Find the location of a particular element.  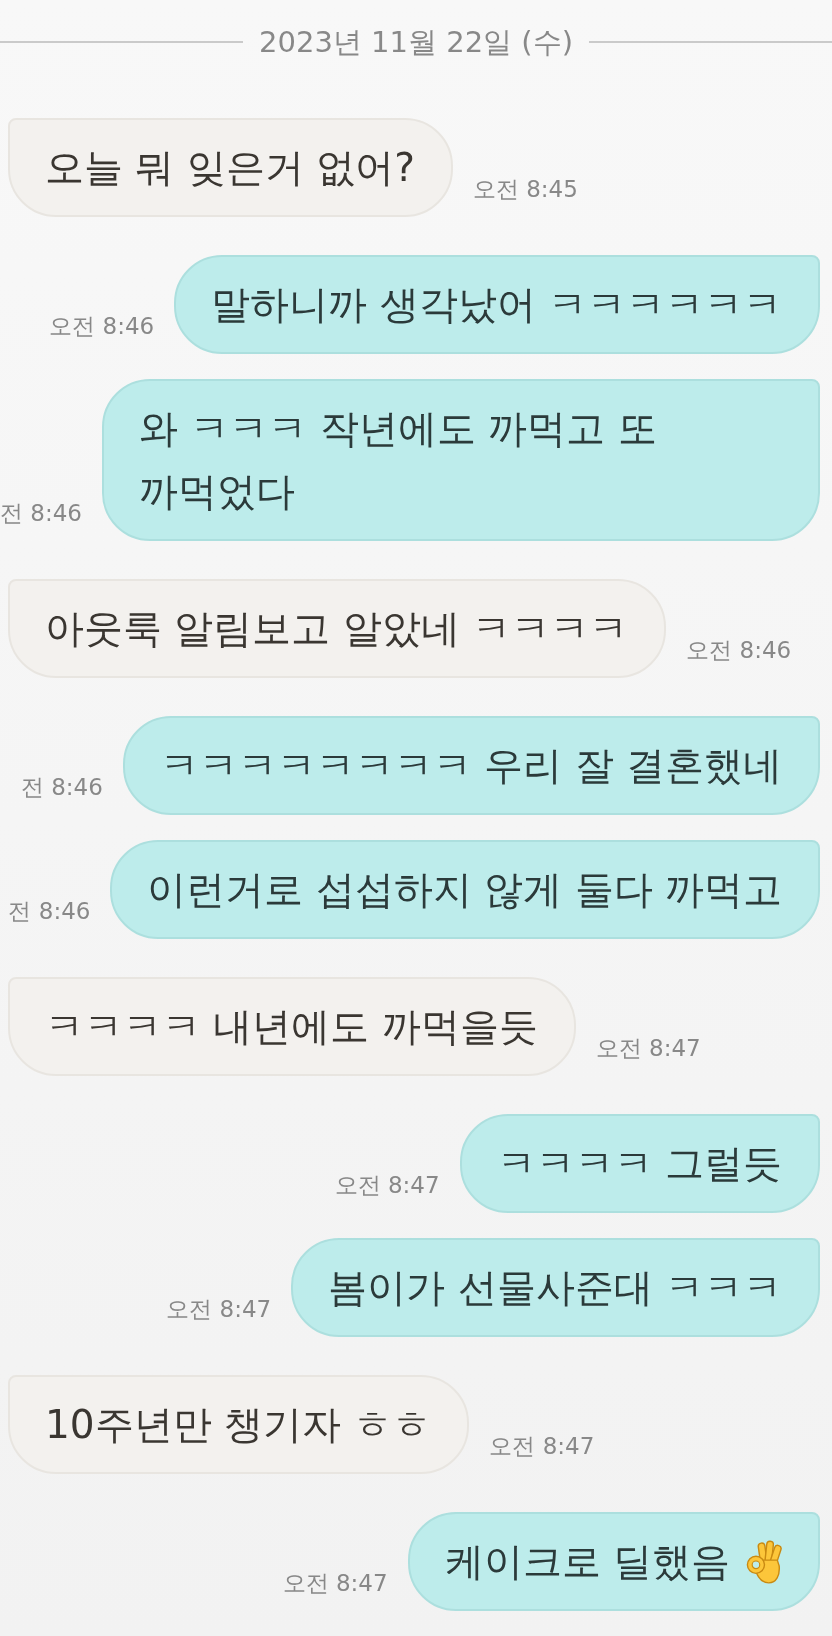

message-text: 말하니까 생각났어 ㅋㅋㅋㅋㅋㅋ is located at coordinates (496, 305).